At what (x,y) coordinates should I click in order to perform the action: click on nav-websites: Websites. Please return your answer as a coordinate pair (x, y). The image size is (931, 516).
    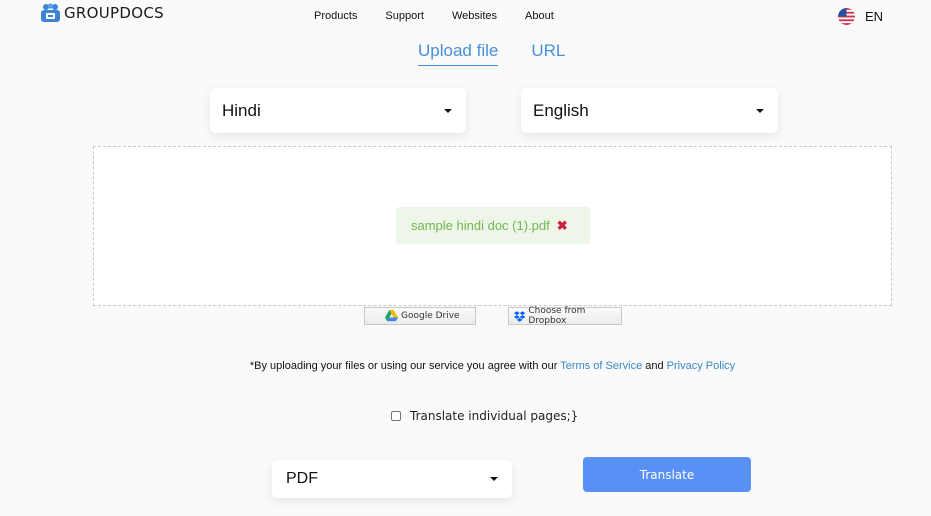
    Looking at the image, I should click on (474, 16).